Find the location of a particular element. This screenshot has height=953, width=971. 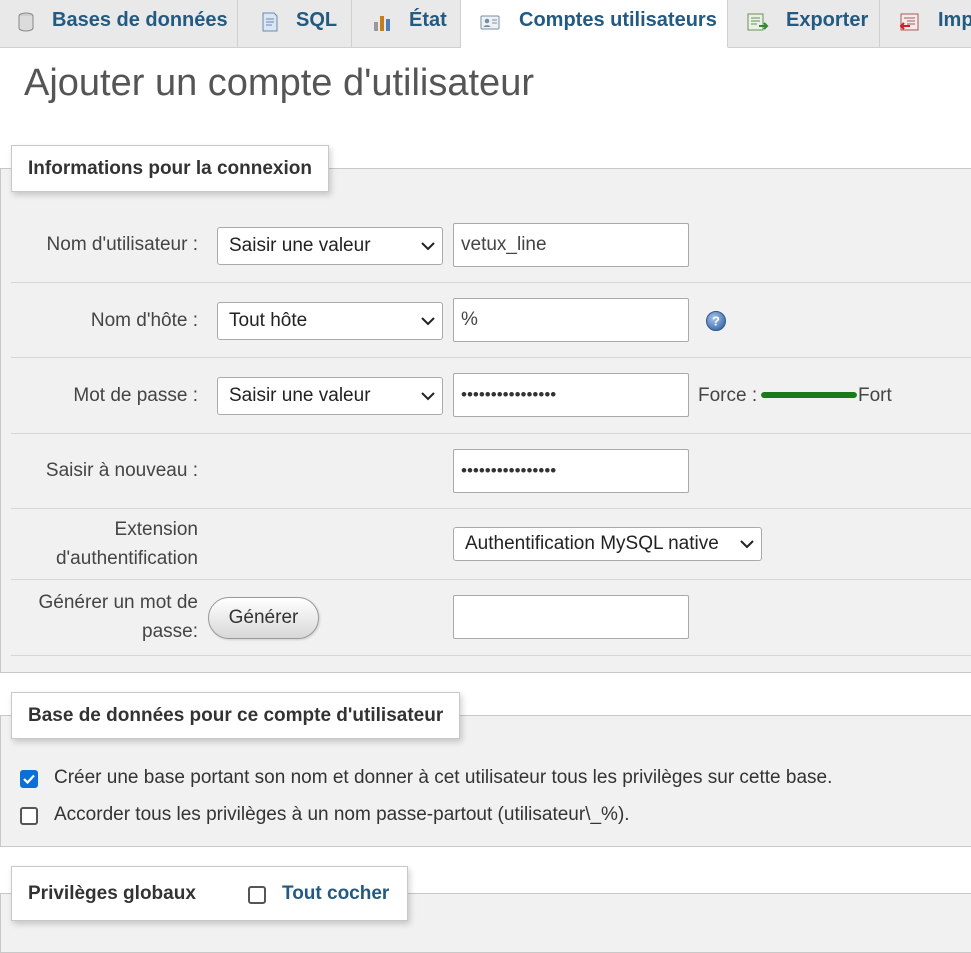

username-value: vetux_line is located at coordinates (504, 244).